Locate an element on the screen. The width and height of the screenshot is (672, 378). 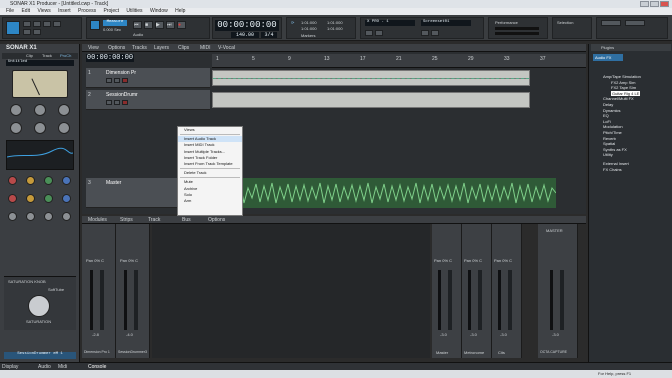
trackview-now-time: 00:00:00:00 is located at coordinates (110, 58).